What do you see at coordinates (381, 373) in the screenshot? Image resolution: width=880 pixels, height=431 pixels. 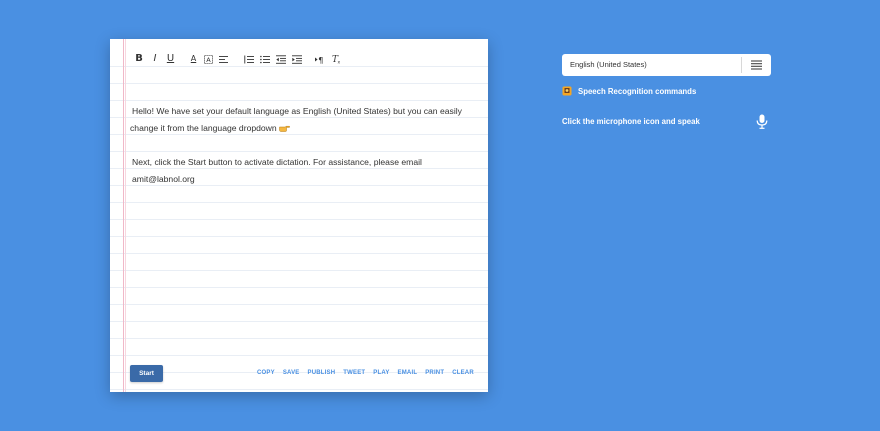 I see `play-link: PLAY` at bounding box center [381, 373].